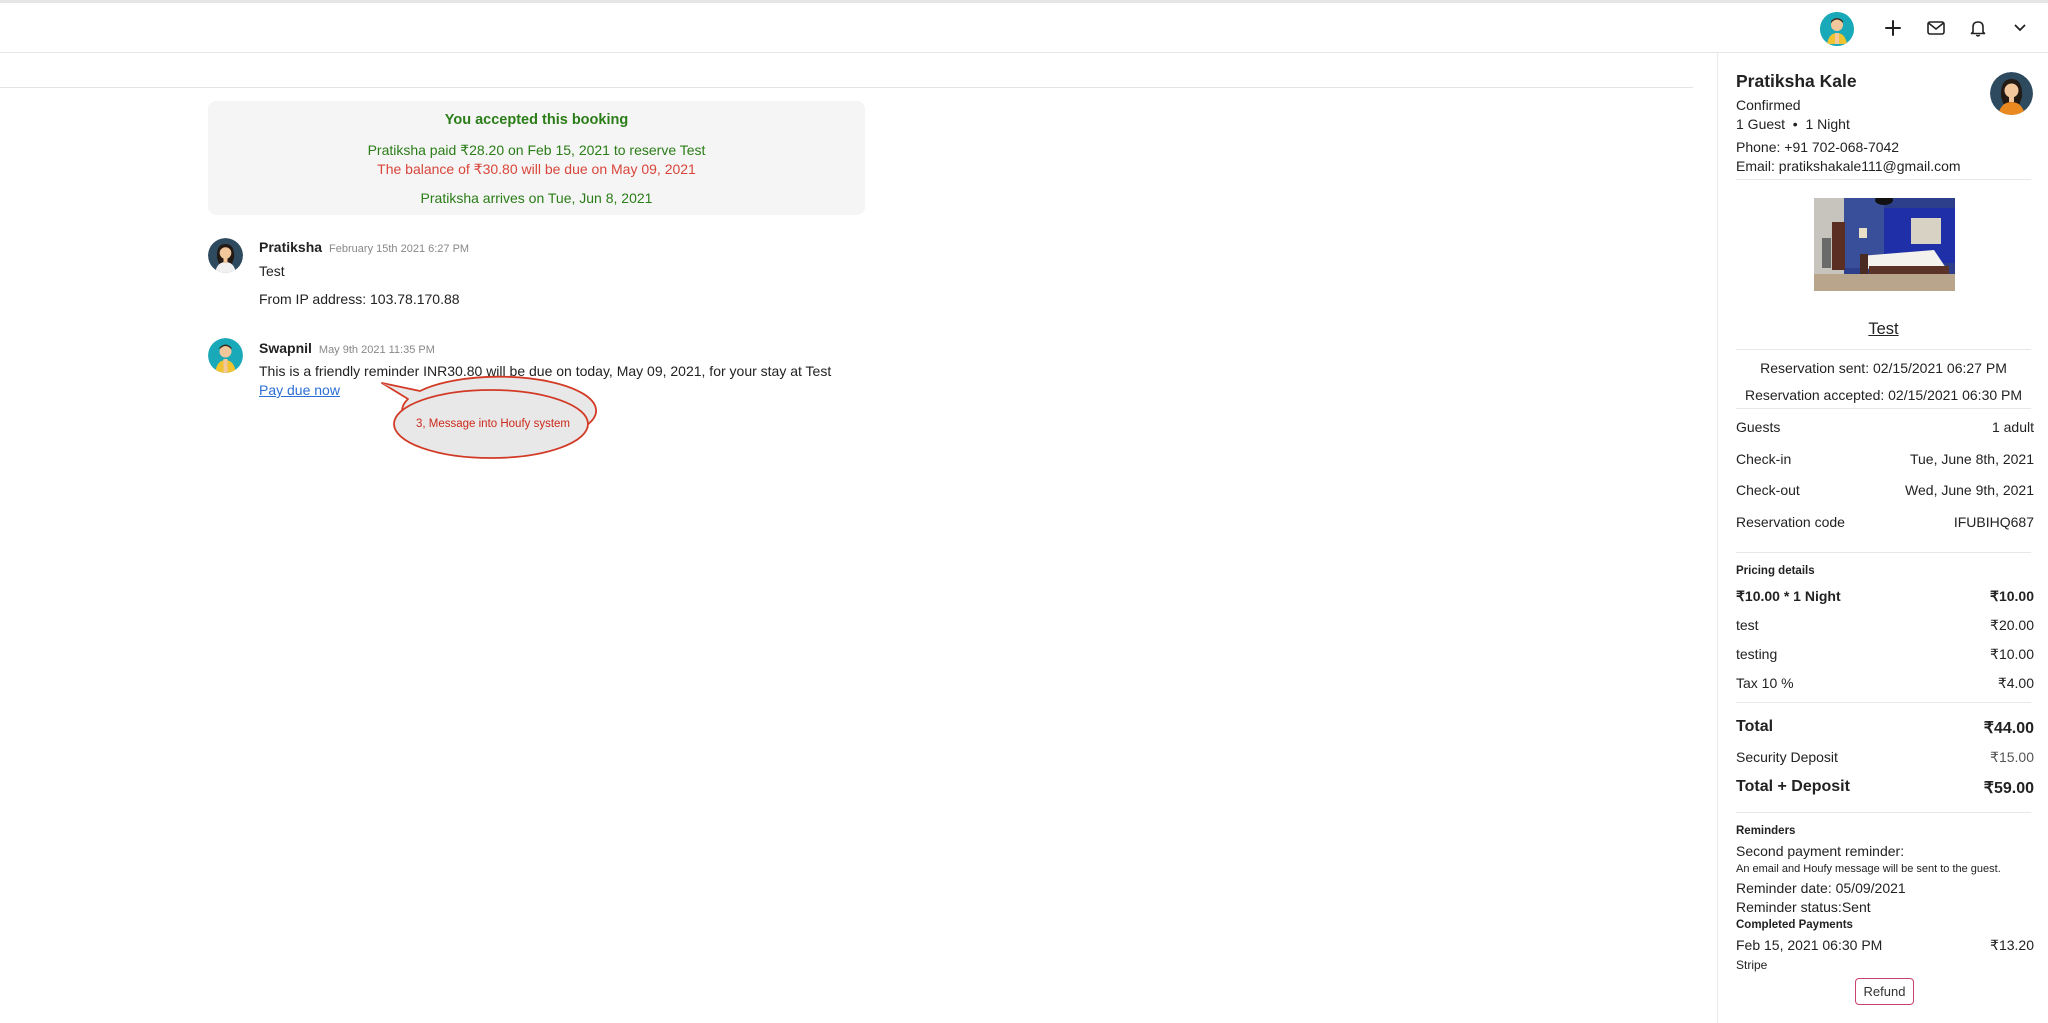 This screenshot has width=2048, height=1023. Describe the element at coordinates (2015, 683) in the screenshot. I see `price-item-value: ₹4.00` at that location.